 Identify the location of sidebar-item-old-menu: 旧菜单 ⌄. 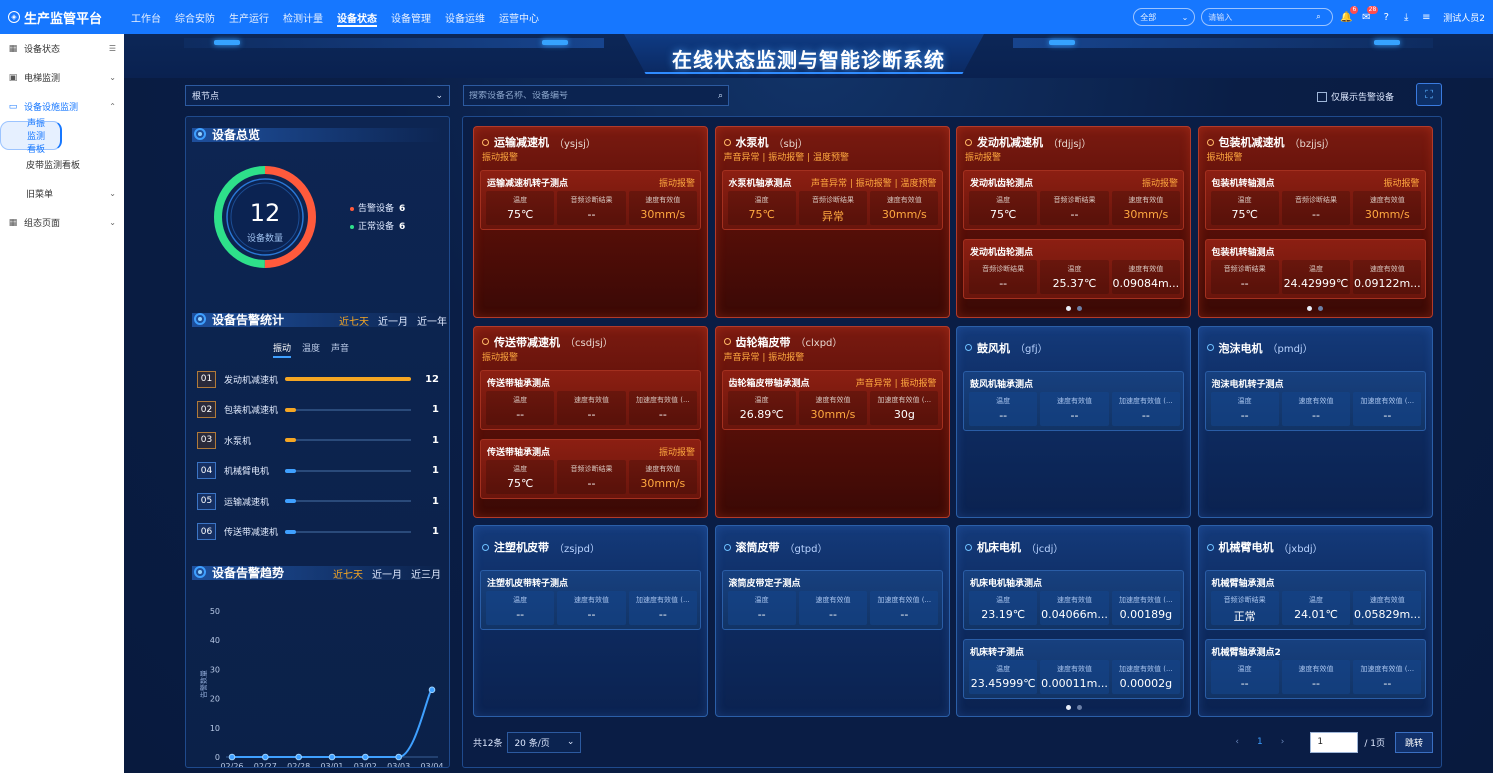
(62, 193).